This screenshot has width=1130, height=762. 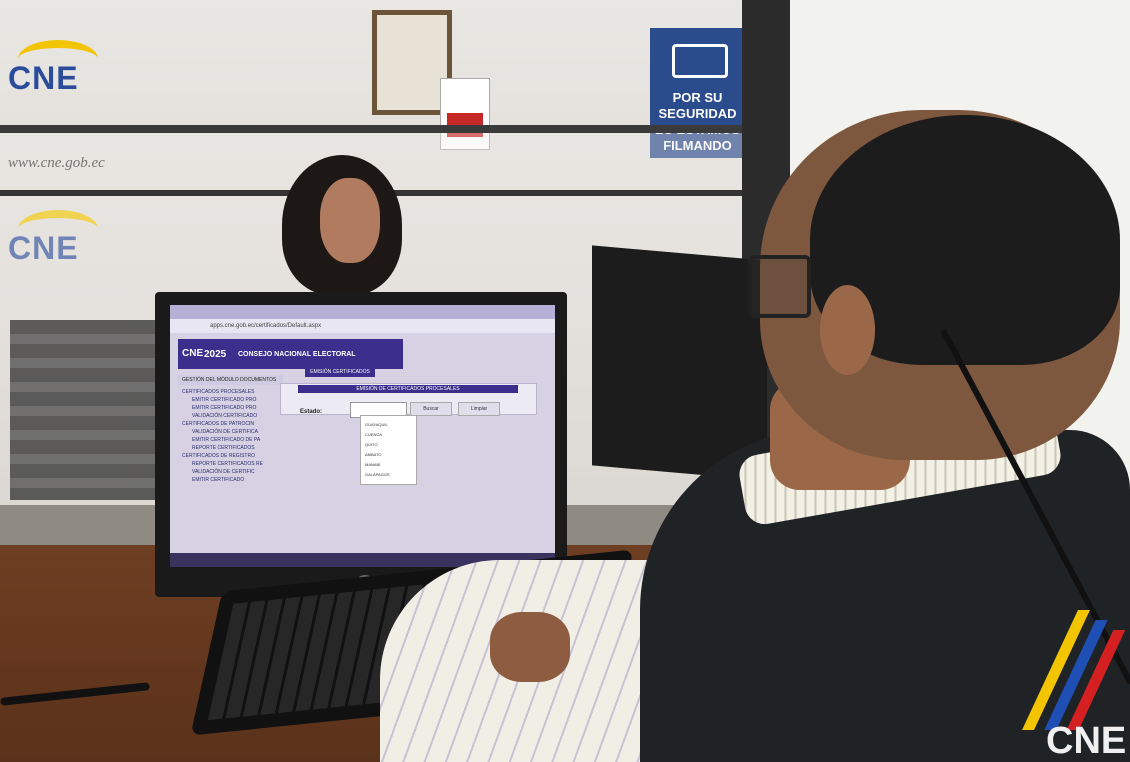 I want to click on panel-title: EMISIÓN DE CERTIFICADOS PROCESALES, so click(x=408, y=389).